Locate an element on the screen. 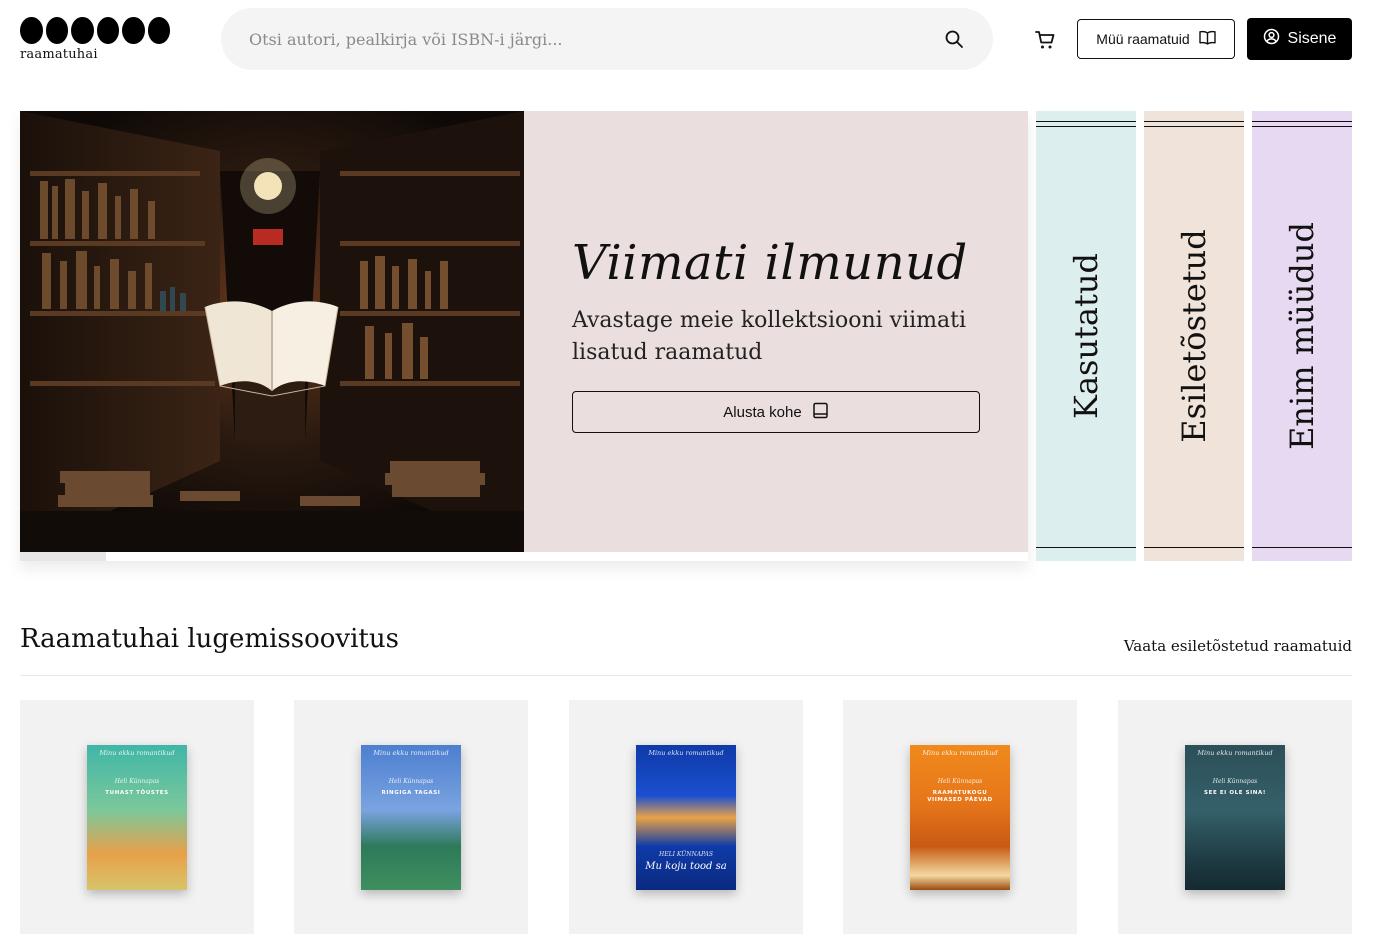 The width and height of the screenshot is (1377, 945). tab-featured: Esiletõstetud is located at coordinates (1194, 336).